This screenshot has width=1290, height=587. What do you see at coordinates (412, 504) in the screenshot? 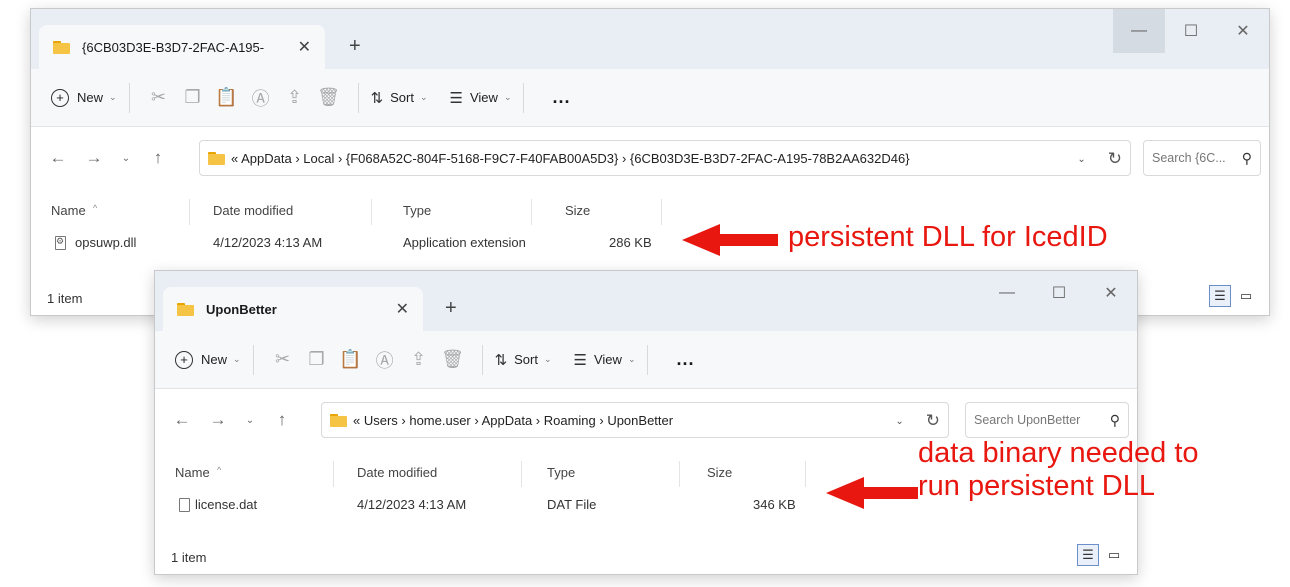
I see `file-date: 4/12/2023 4:13 AM` at bounding box center [412, 504].